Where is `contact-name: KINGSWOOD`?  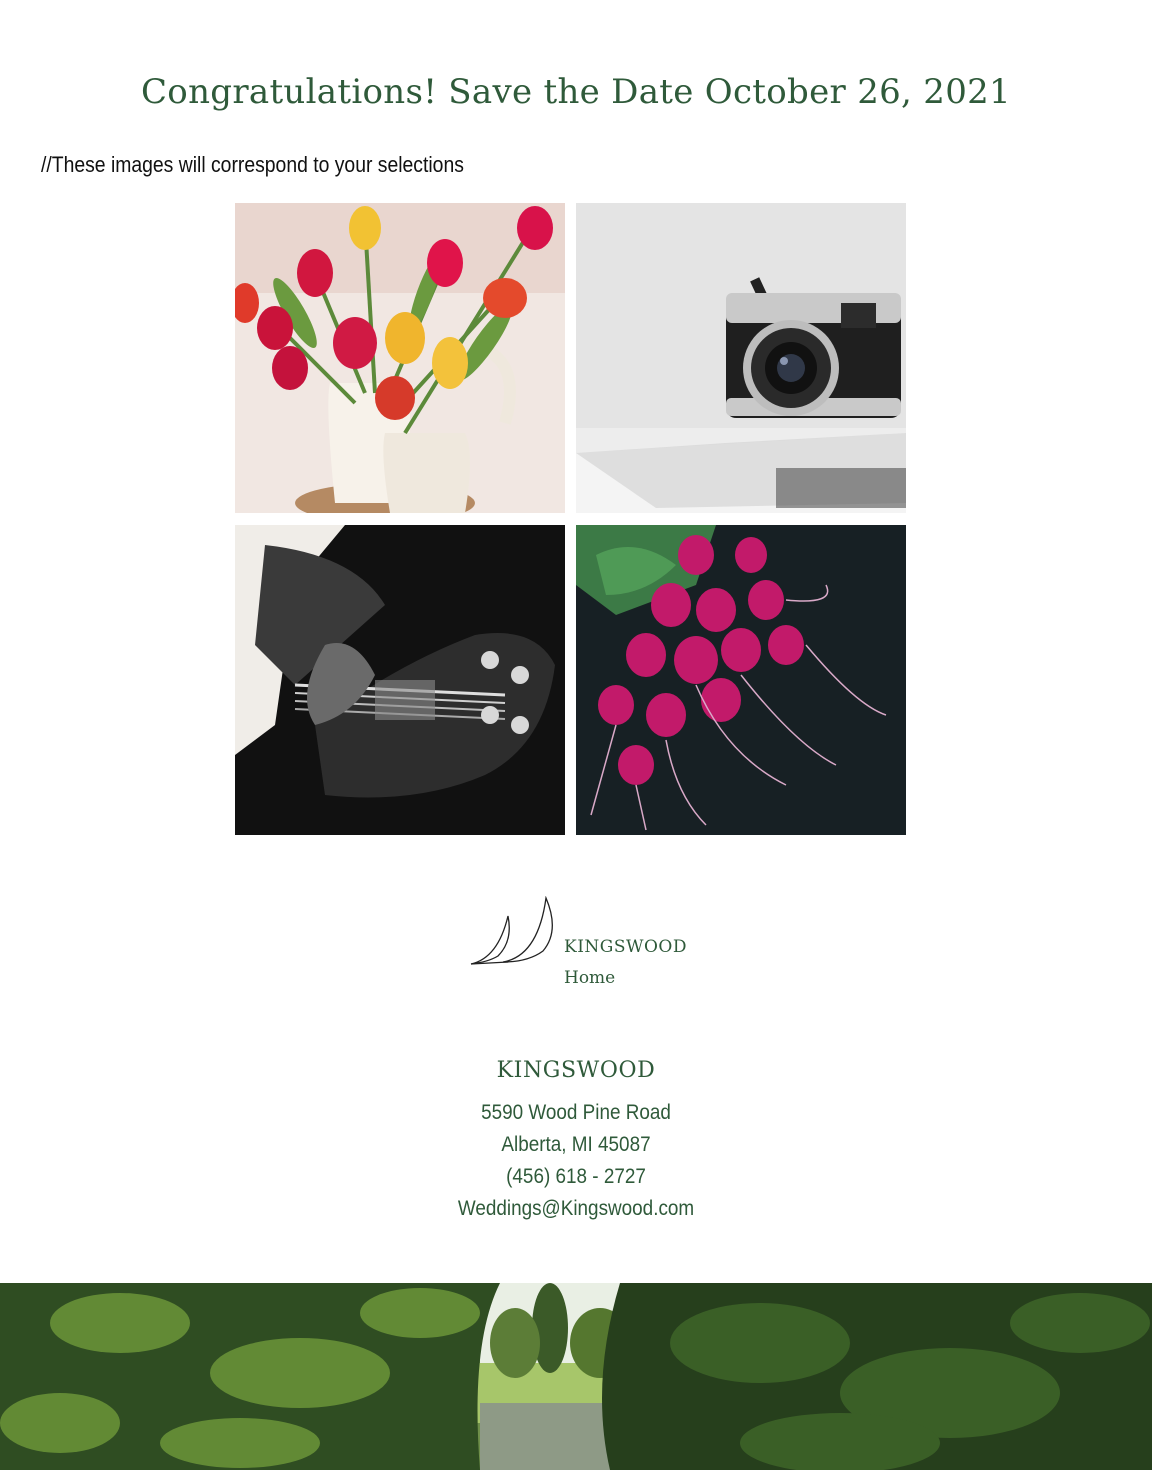 contact-name: KINGSWOOD is located at coordinates (576, 1070).